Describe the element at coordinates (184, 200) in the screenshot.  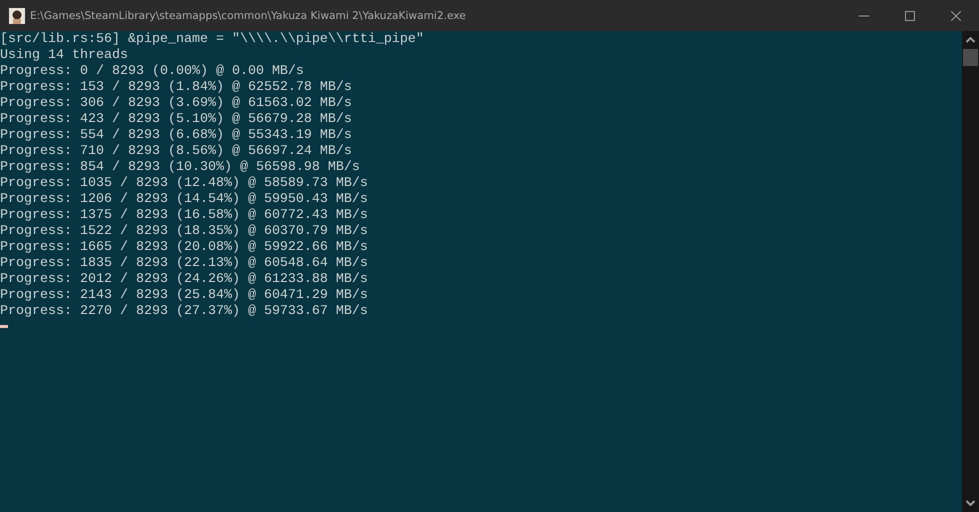
I see `console-line: Progress: 1206 / 8293 (14.54%) @ 59950.43 MB/s` at that location.